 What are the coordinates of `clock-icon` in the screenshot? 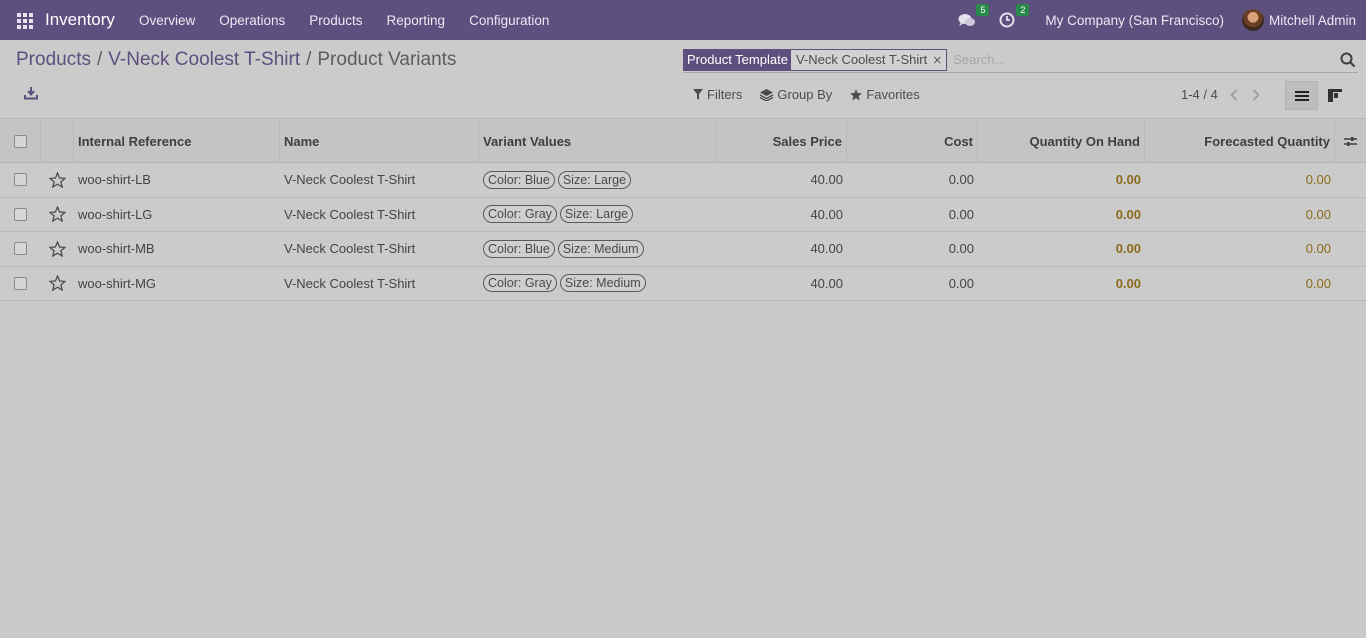 It's located at (1007, 20).